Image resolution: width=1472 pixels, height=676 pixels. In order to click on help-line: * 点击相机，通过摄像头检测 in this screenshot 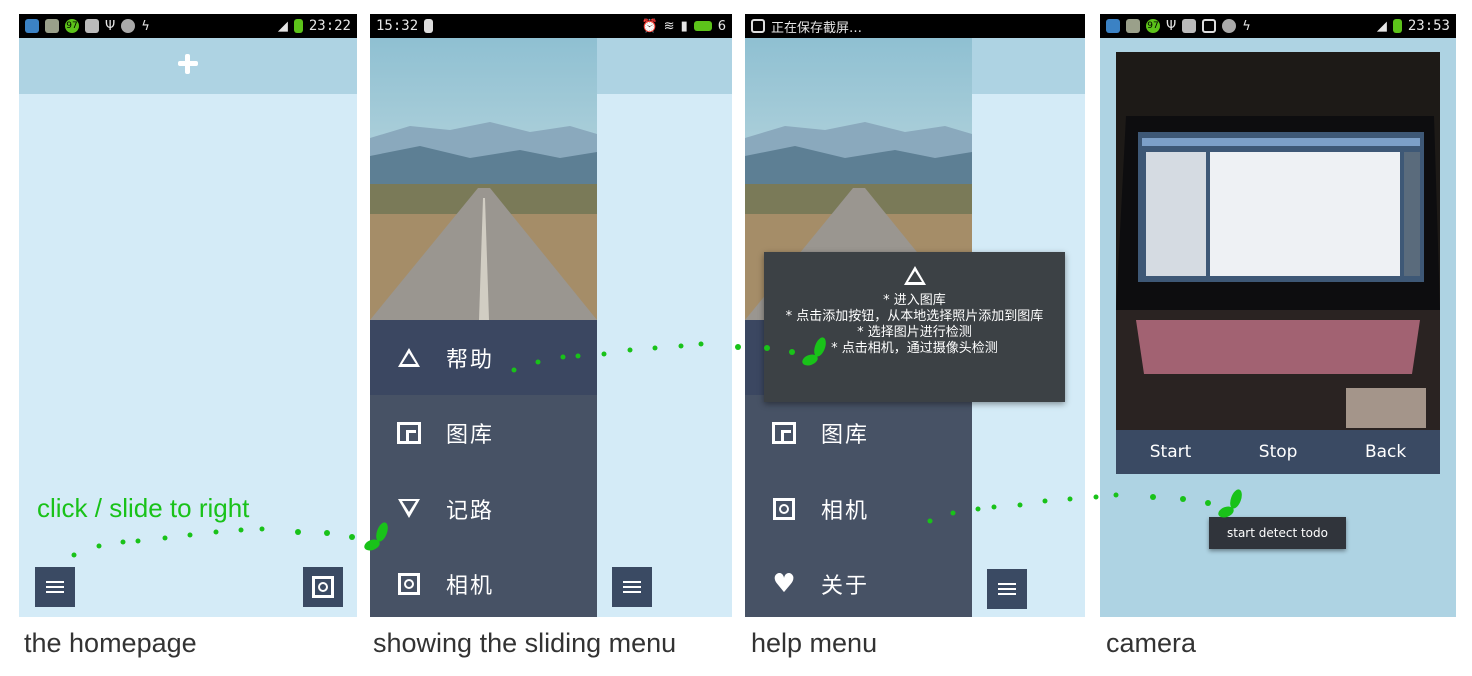, I will do `click(914, 348)`.